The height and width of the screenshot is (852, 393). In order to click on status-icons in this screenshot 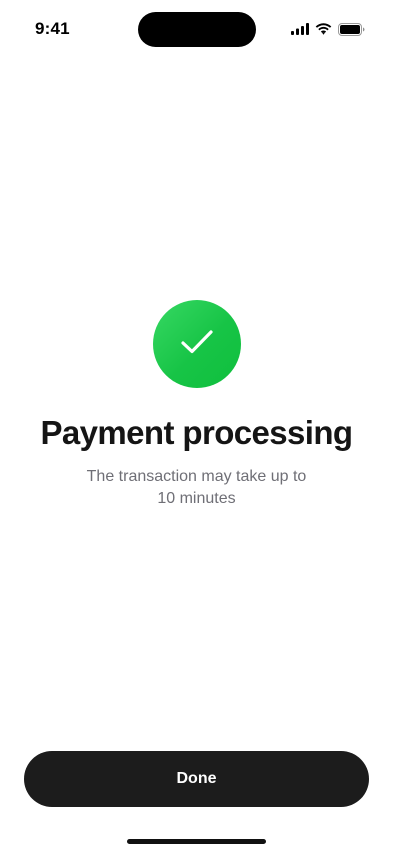, I will do `click(328, 29)`.